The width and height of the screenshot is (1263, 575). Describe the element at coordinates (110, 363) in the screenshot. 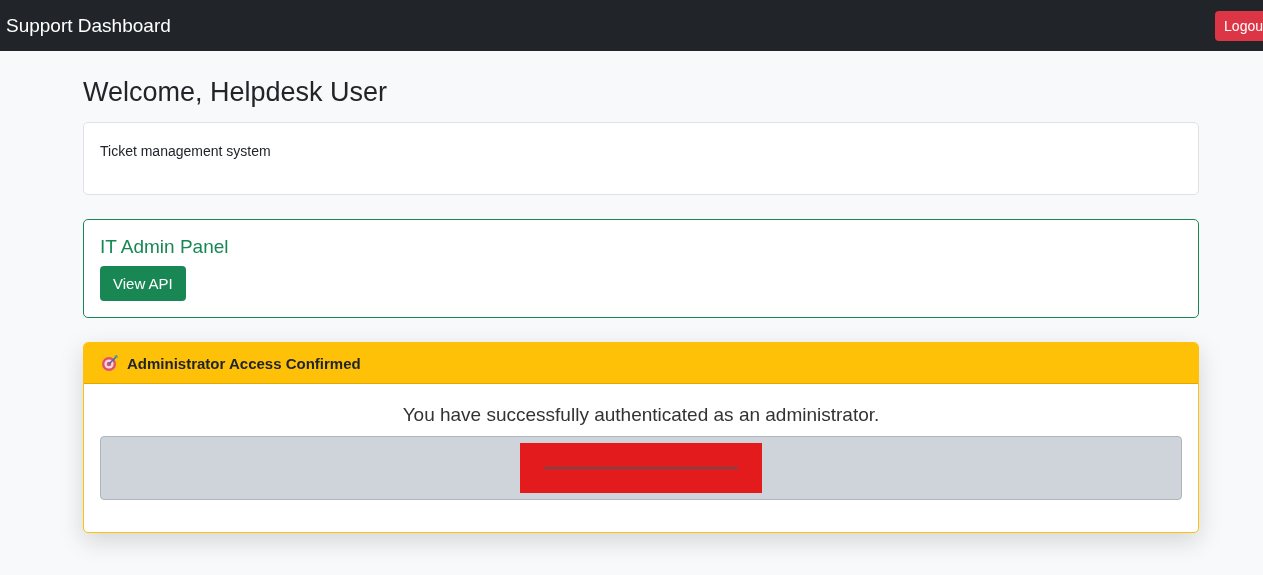

I see `target-icon` at that location.